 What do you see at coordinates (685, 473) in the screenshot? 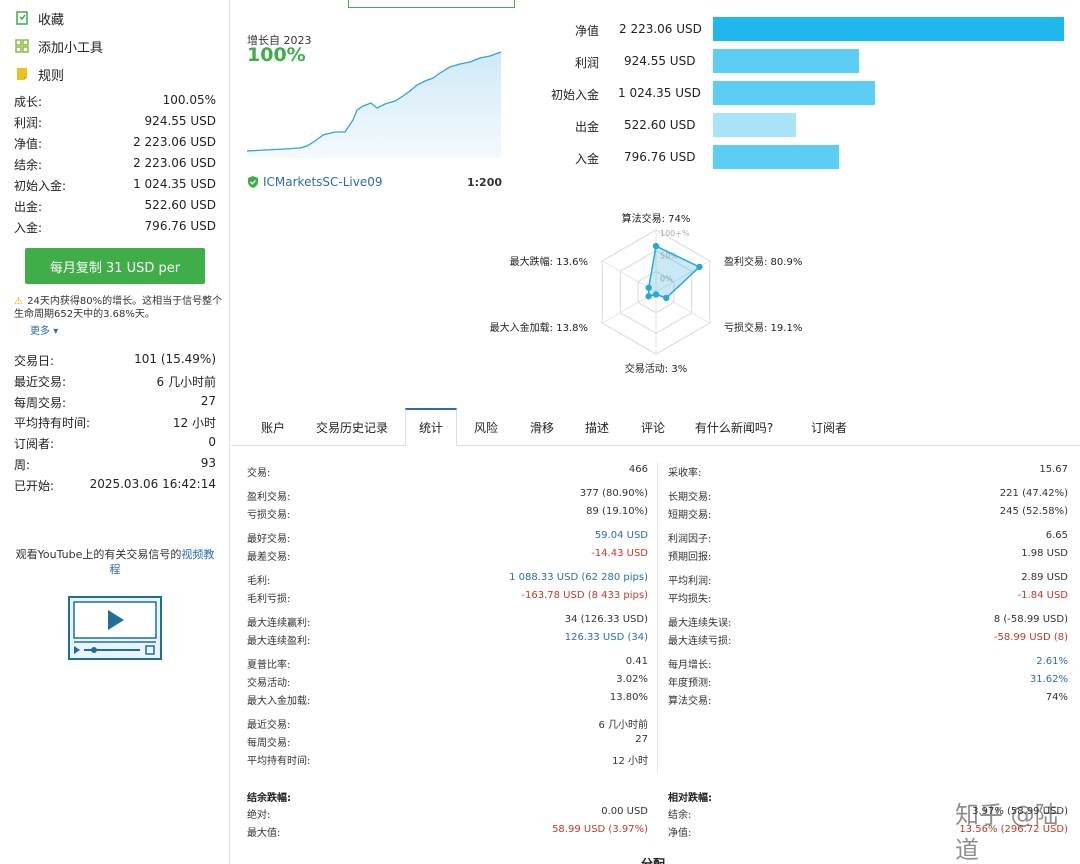
I see `stat-key: 采收率:` at bounding box center [685, 473].